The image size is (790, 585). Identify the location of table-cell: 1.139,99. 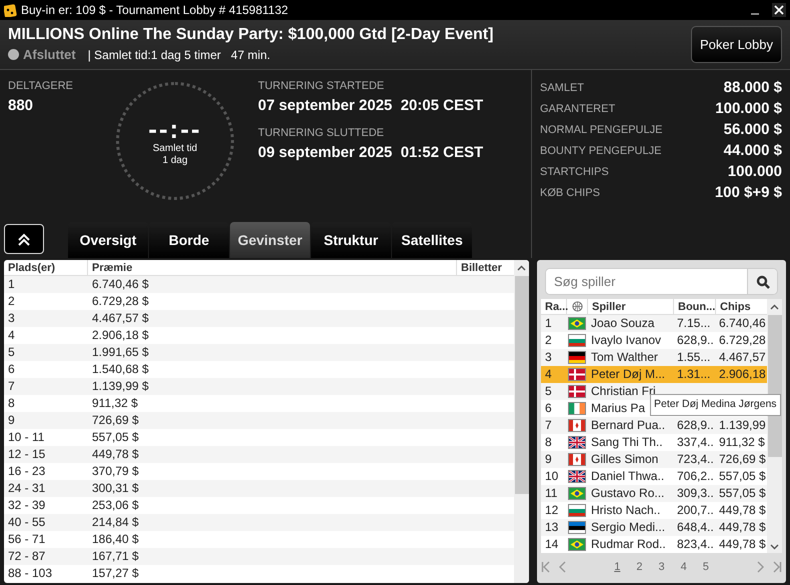
(742, 425).